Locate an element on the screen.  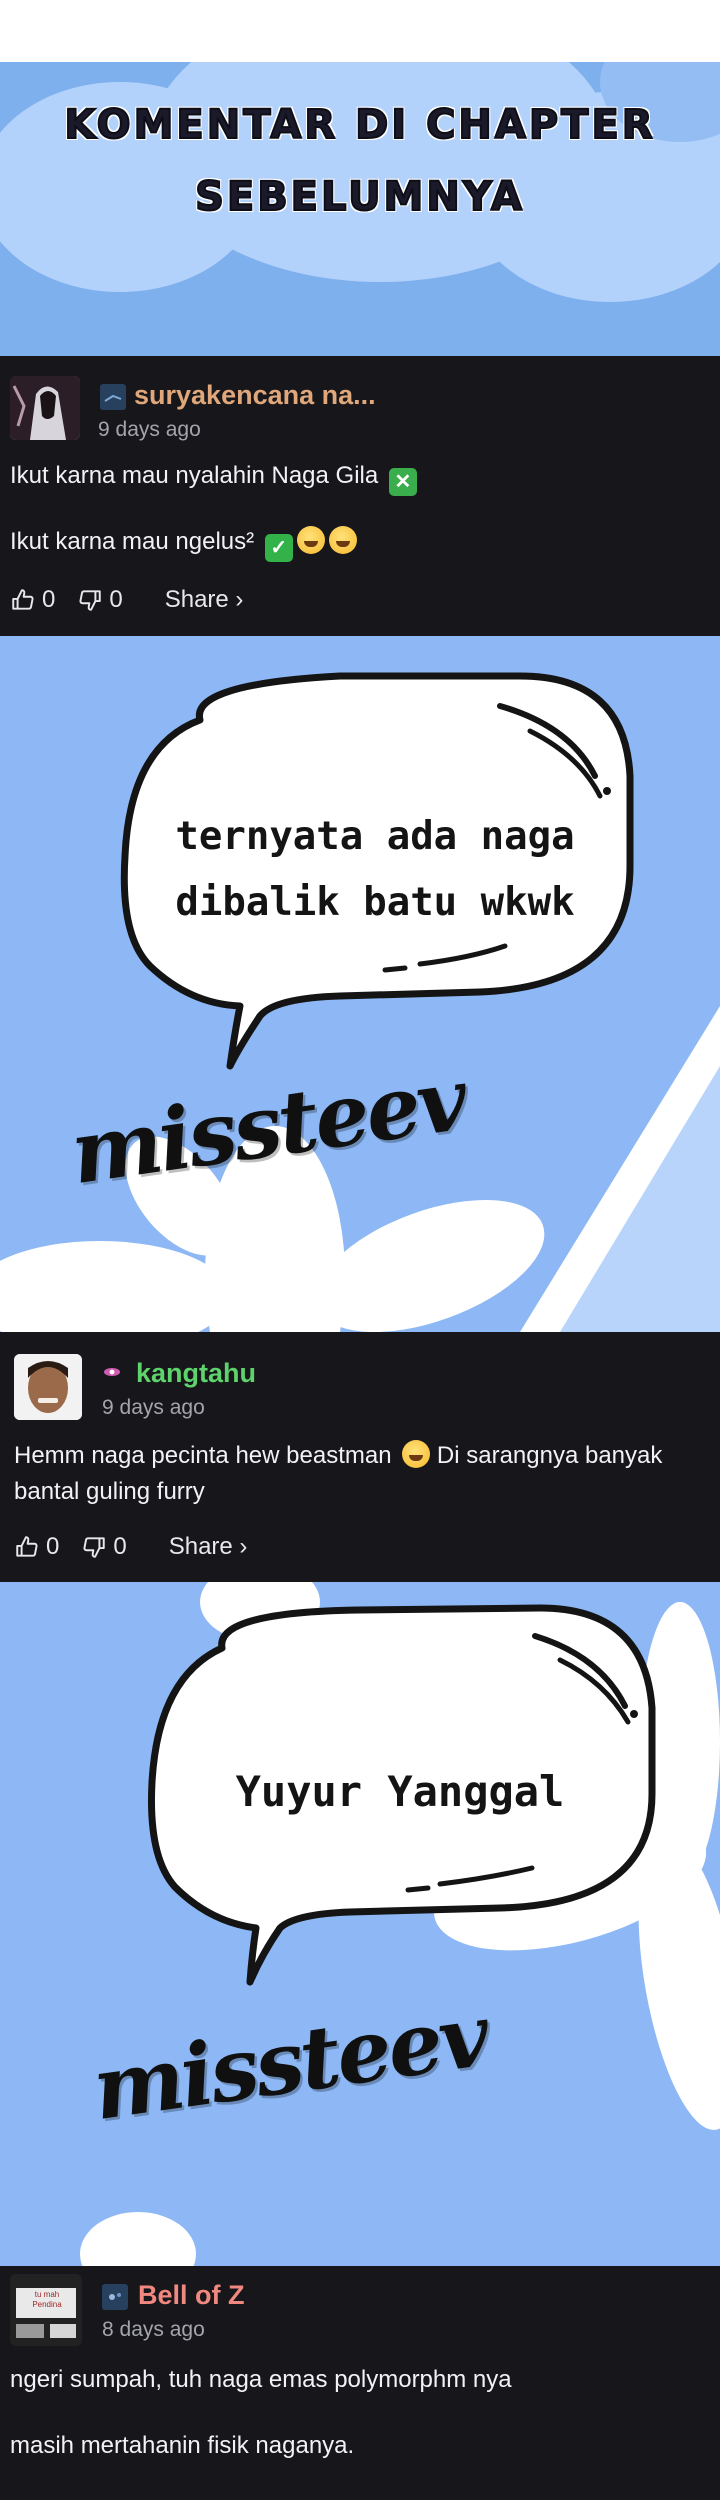
comment-body: masih mertahanin fisik naganya. is located at coordinates (360, 2446).